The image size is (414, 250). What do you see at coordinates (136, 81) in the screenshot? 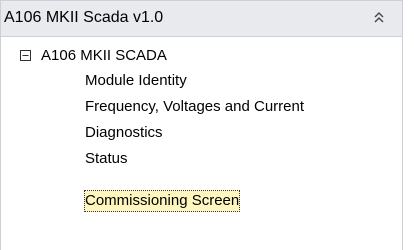
I see `tree-item-module-identity: Module Identity` at bounding box center [136, 81].